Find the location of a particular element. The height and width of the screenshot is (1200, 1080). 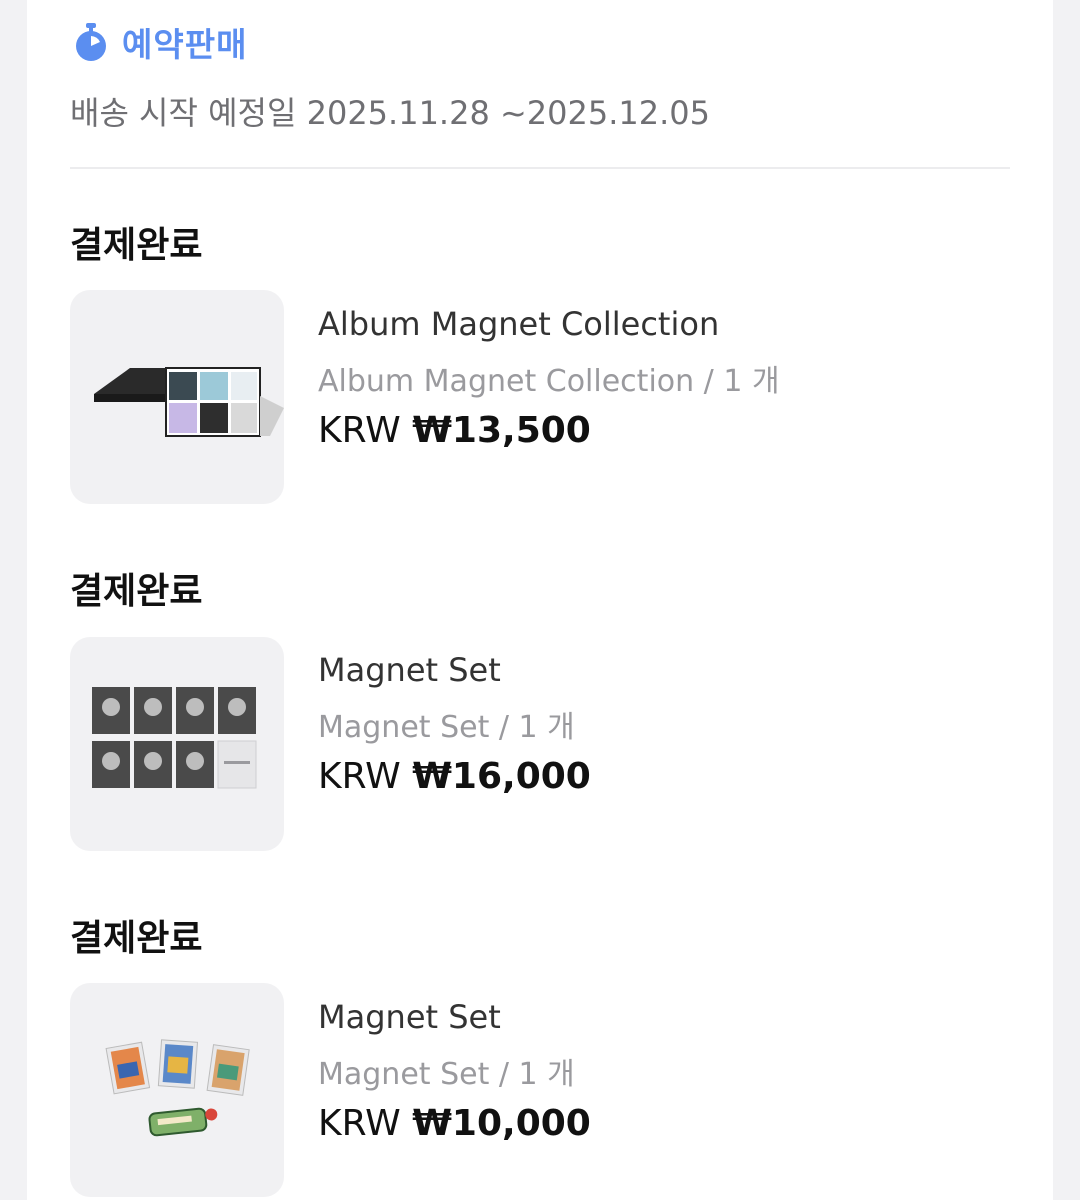

stopwatch-icon is located at coordinates (91, 42).